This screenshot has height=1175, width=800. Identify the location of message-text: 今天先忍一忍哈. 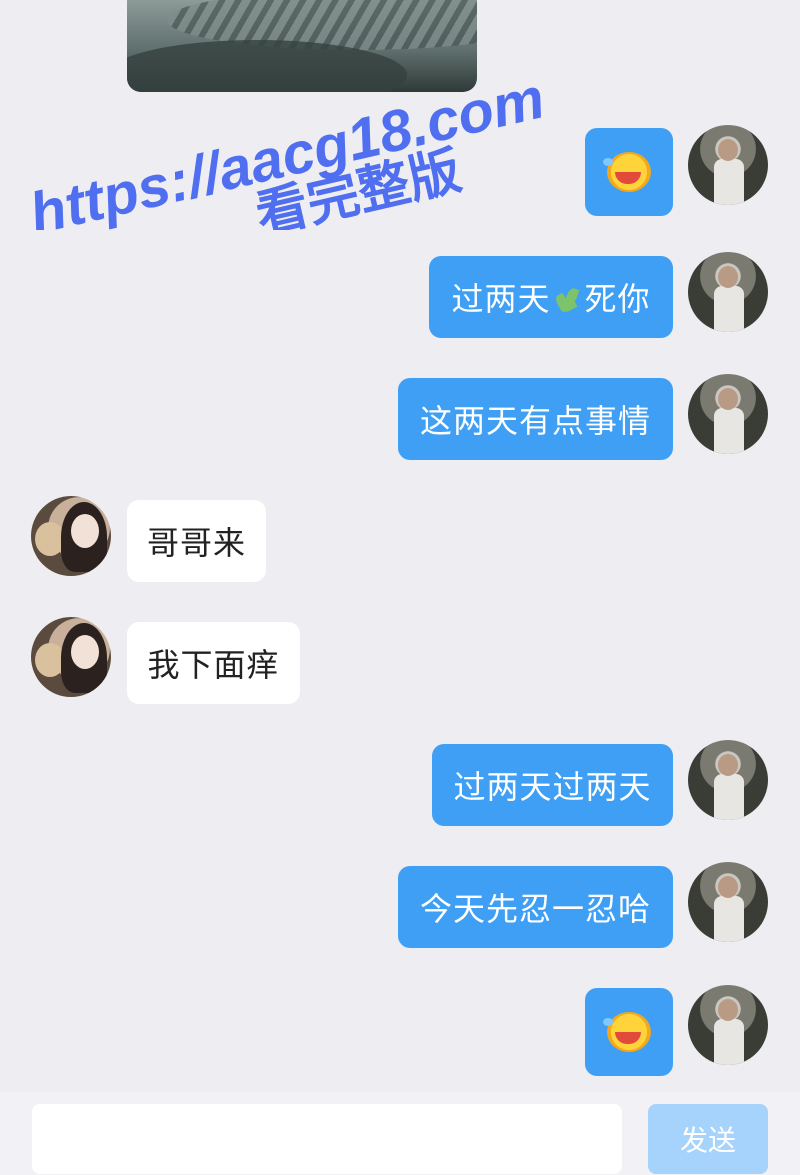
(535, 909).